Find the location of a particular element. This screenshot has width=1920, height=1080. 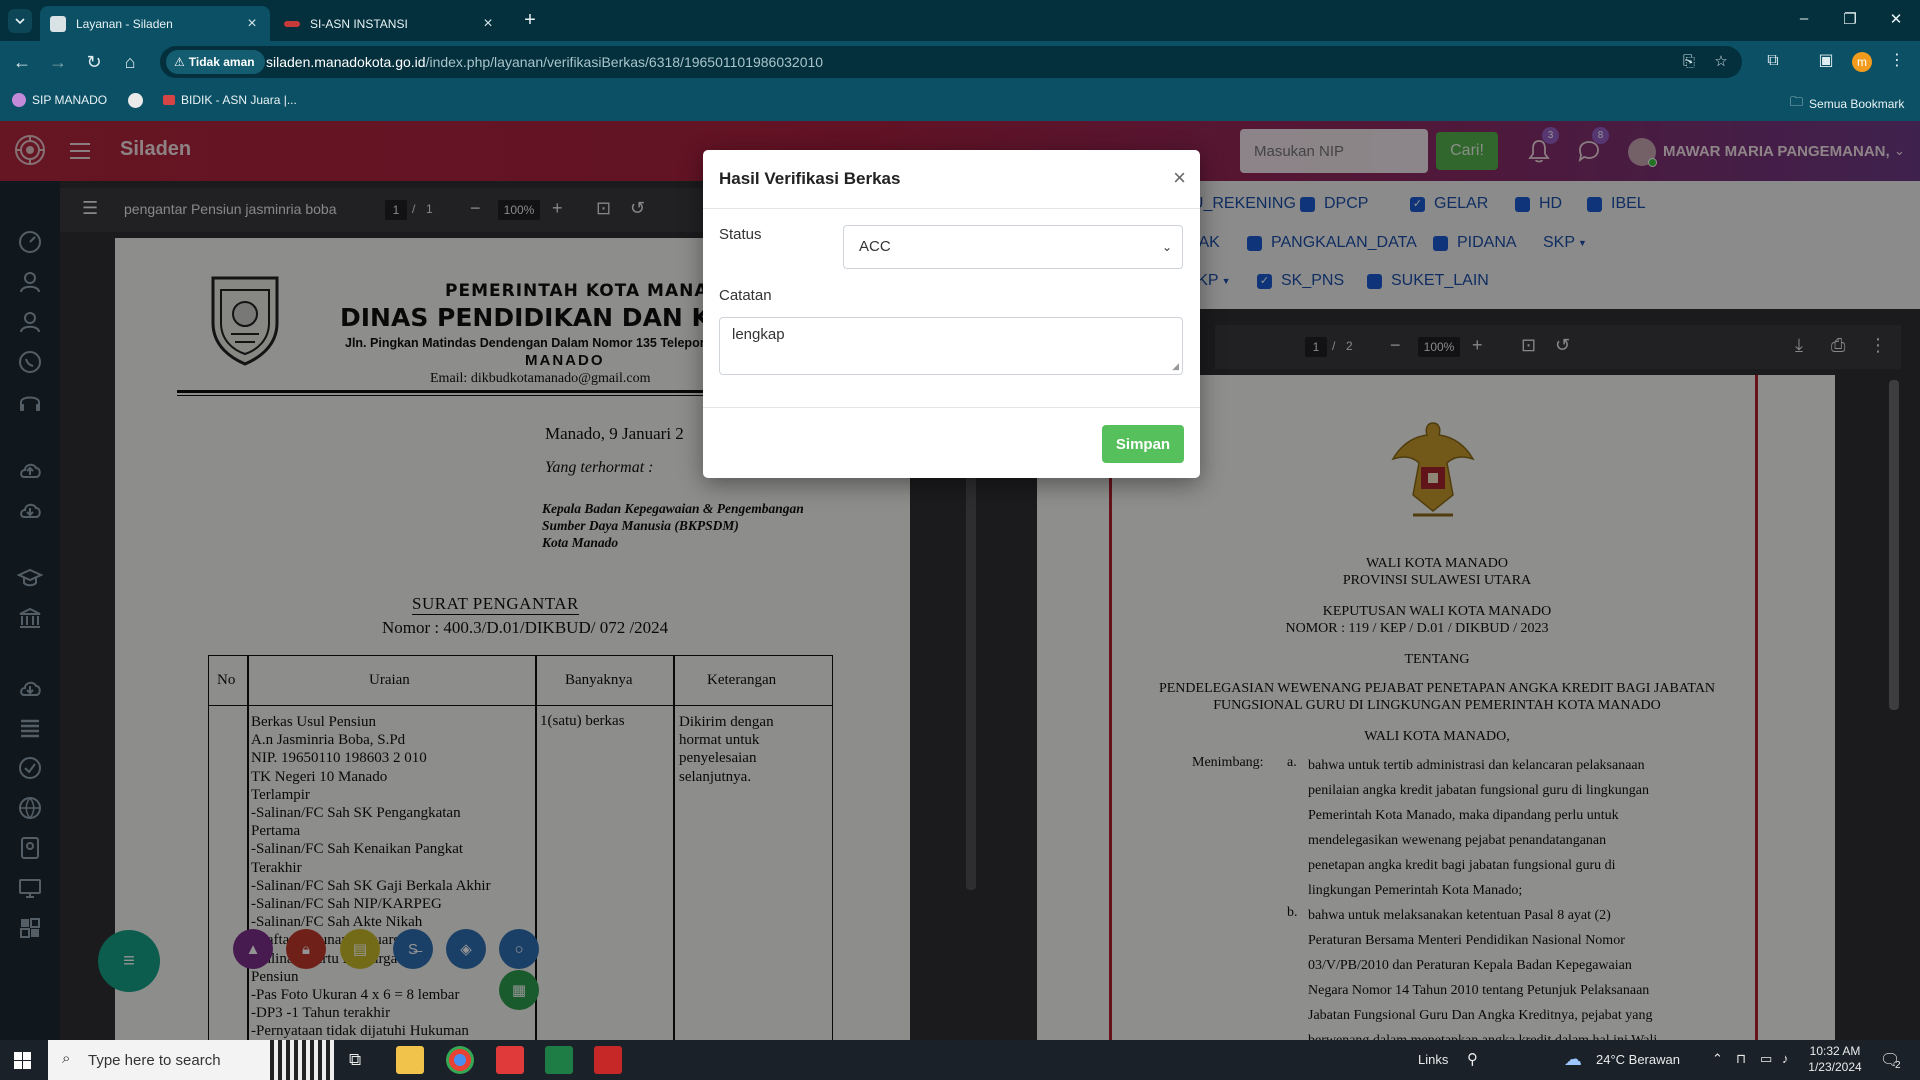

file-explorer-icon is located at coordinates (410, 1060).